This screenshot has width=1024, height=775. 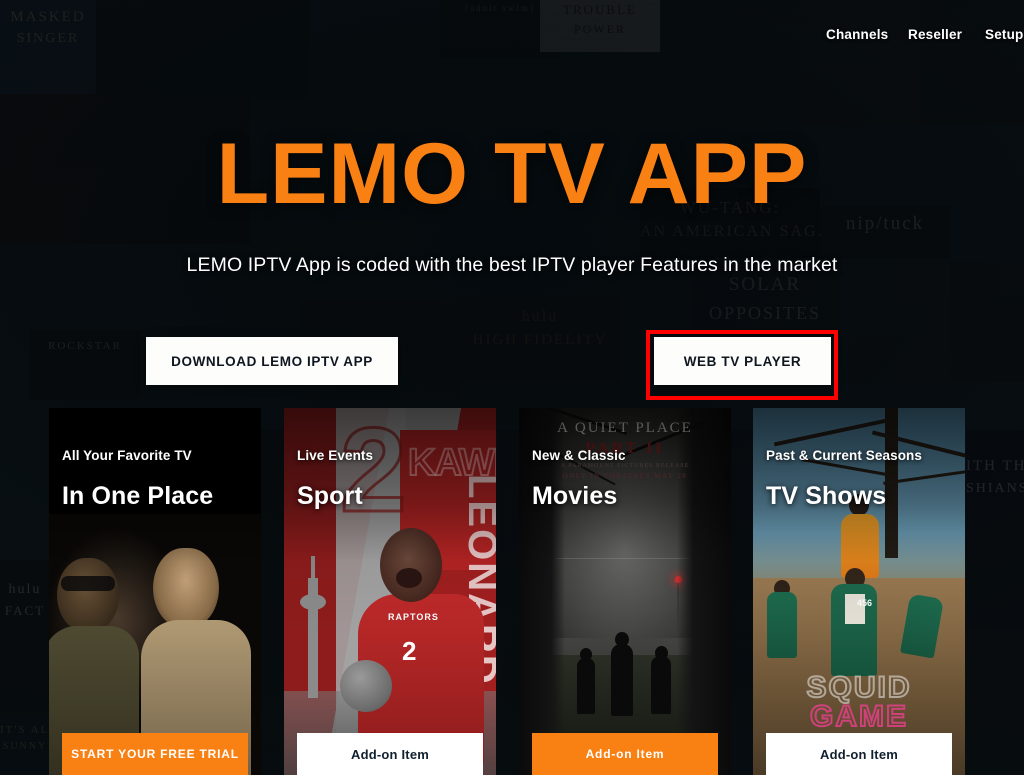 What do you see at coordinates (390, 754) in the screenshot?
I see `addon-item-button-sport: Add-on Item` at bounding box center [390, 754].